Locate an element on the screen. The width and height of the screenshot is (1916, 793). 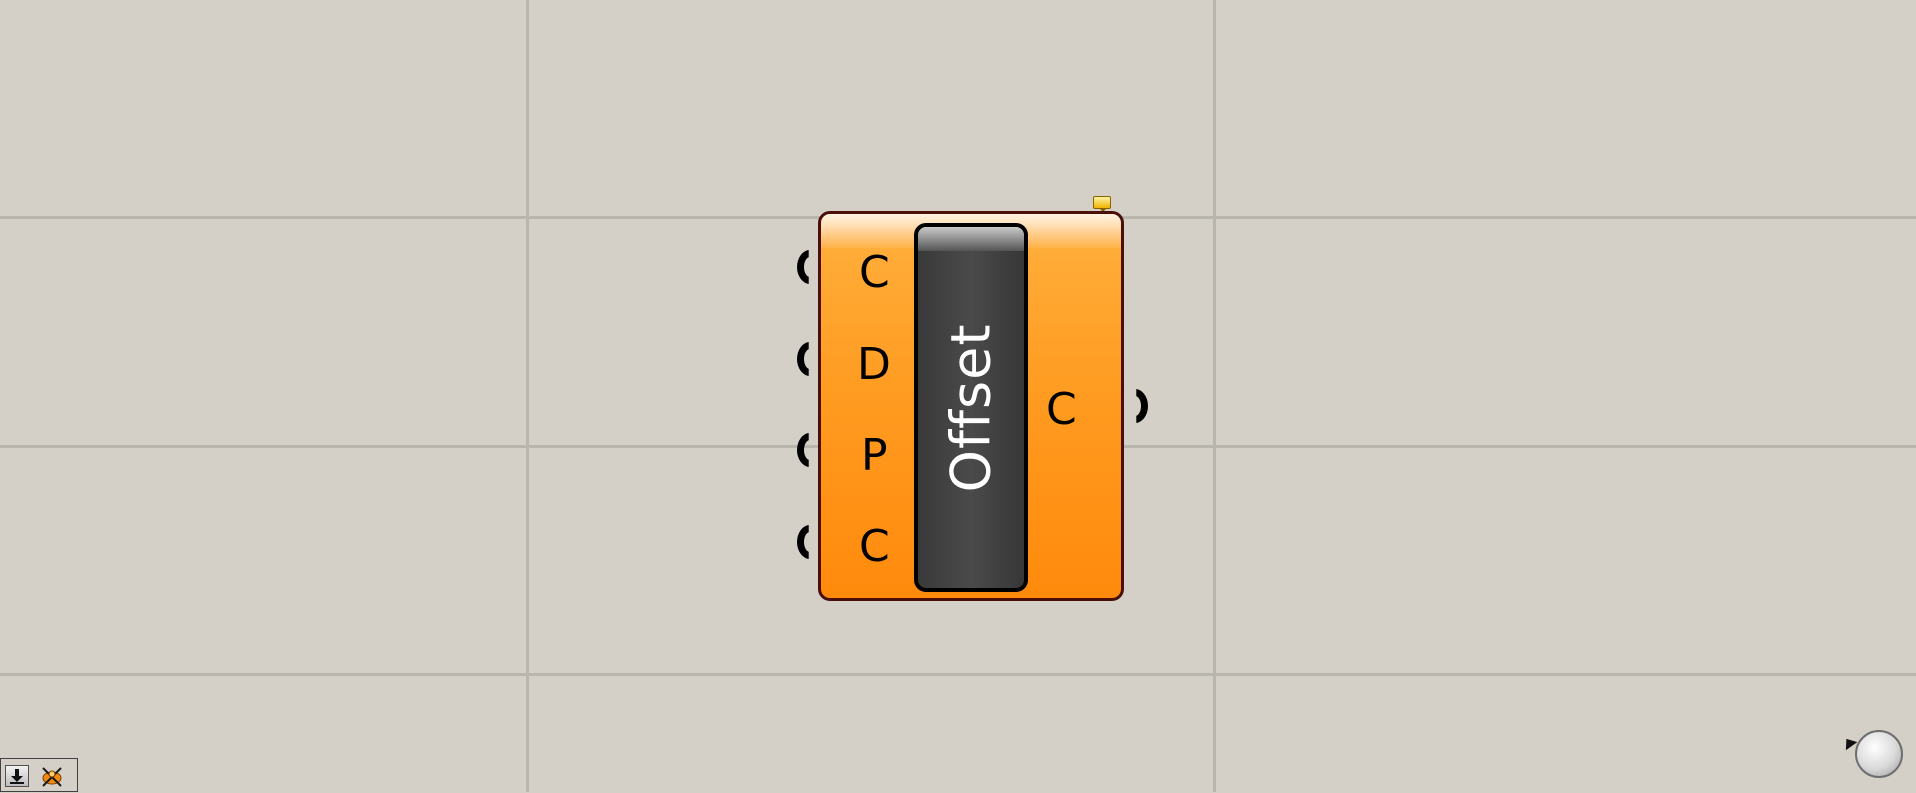
output-grip-curve is located at coordinates (1142, 406).